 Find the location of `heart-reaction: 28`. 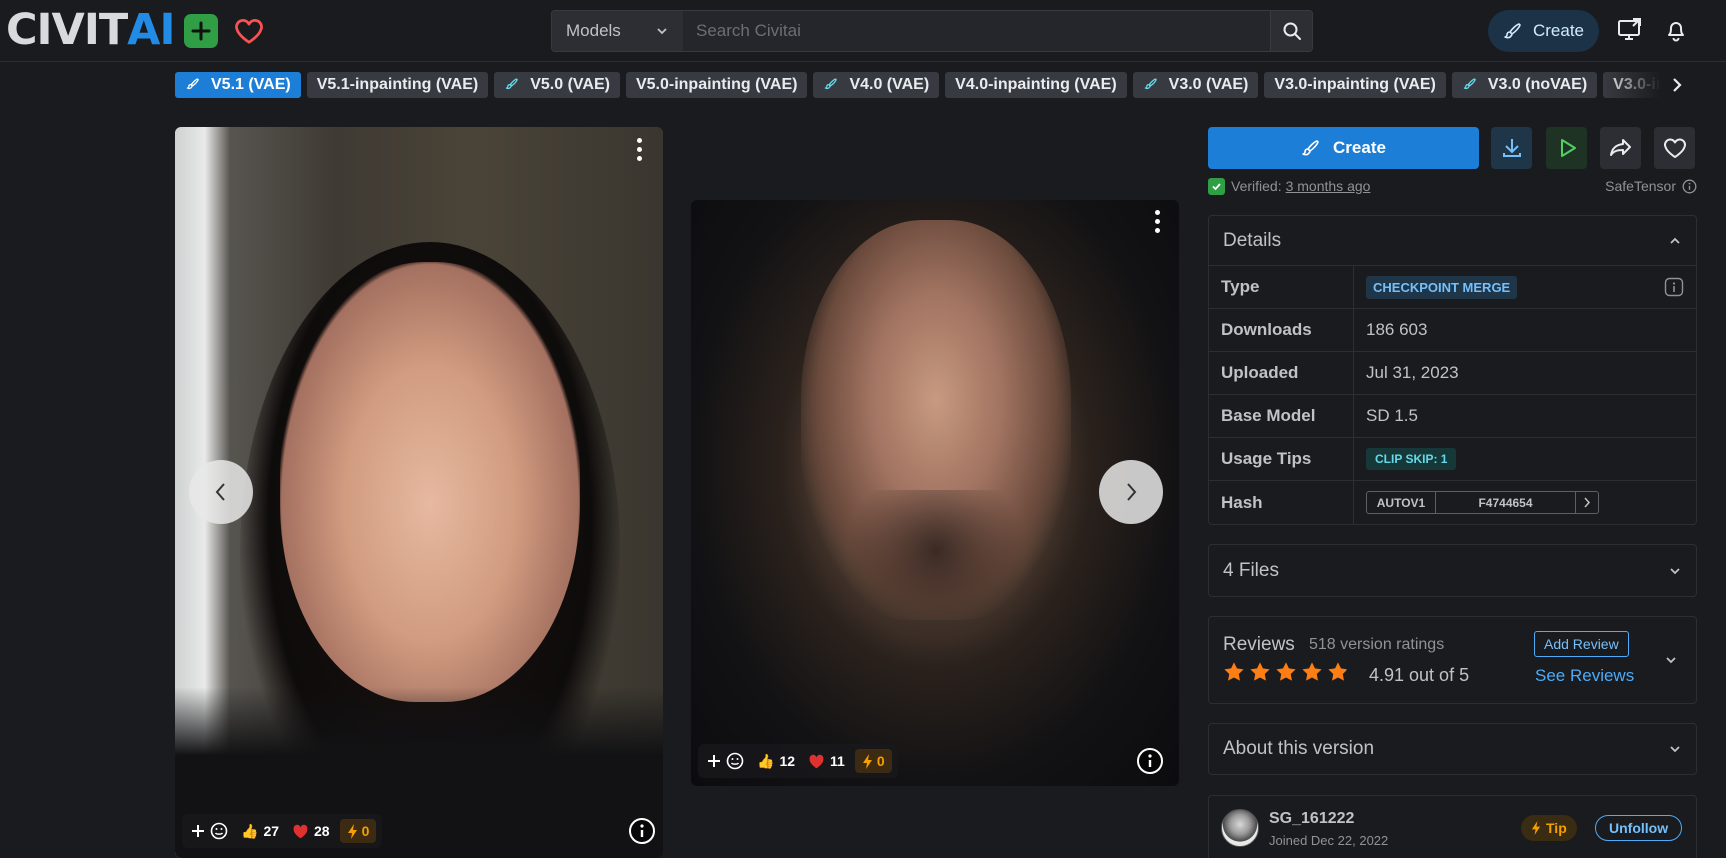

heart-reaction: 28 is located at coordinates (311, 831).